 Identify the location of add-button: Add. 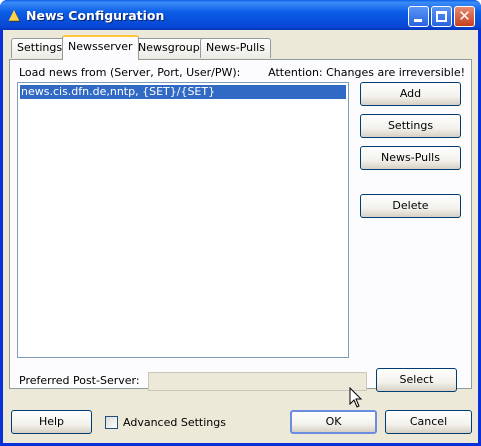
(410, 94).